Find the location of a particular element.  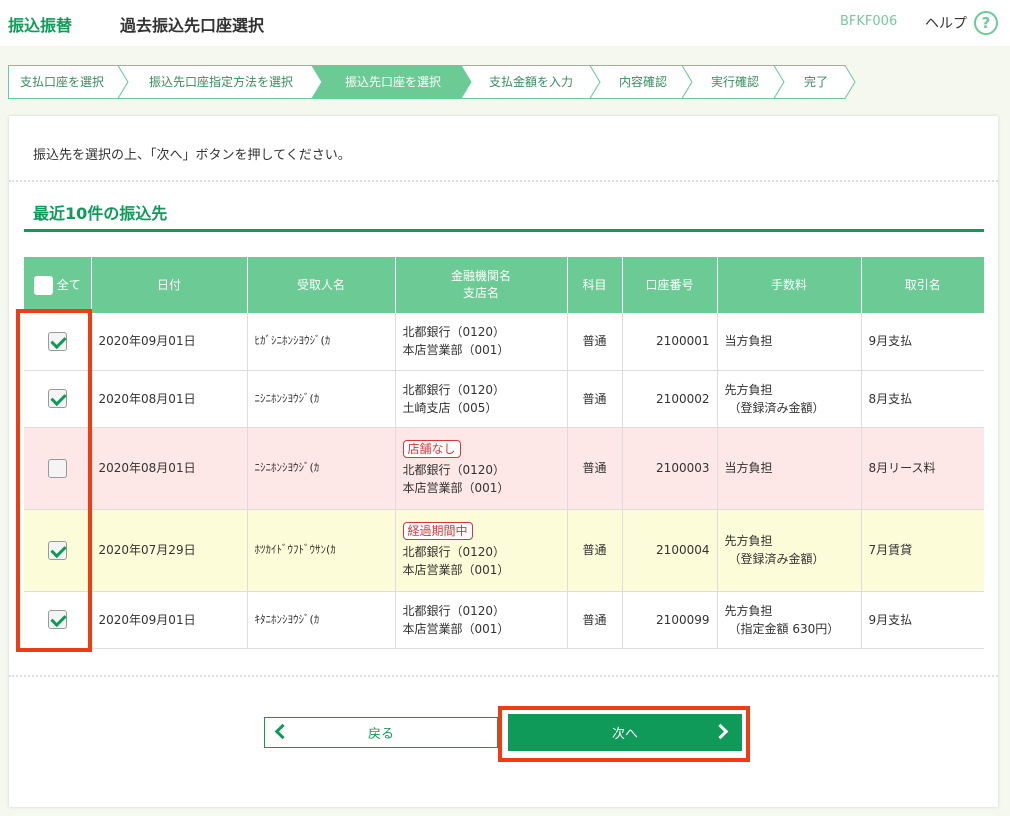

section-underline is located at coordinates (504, 230).